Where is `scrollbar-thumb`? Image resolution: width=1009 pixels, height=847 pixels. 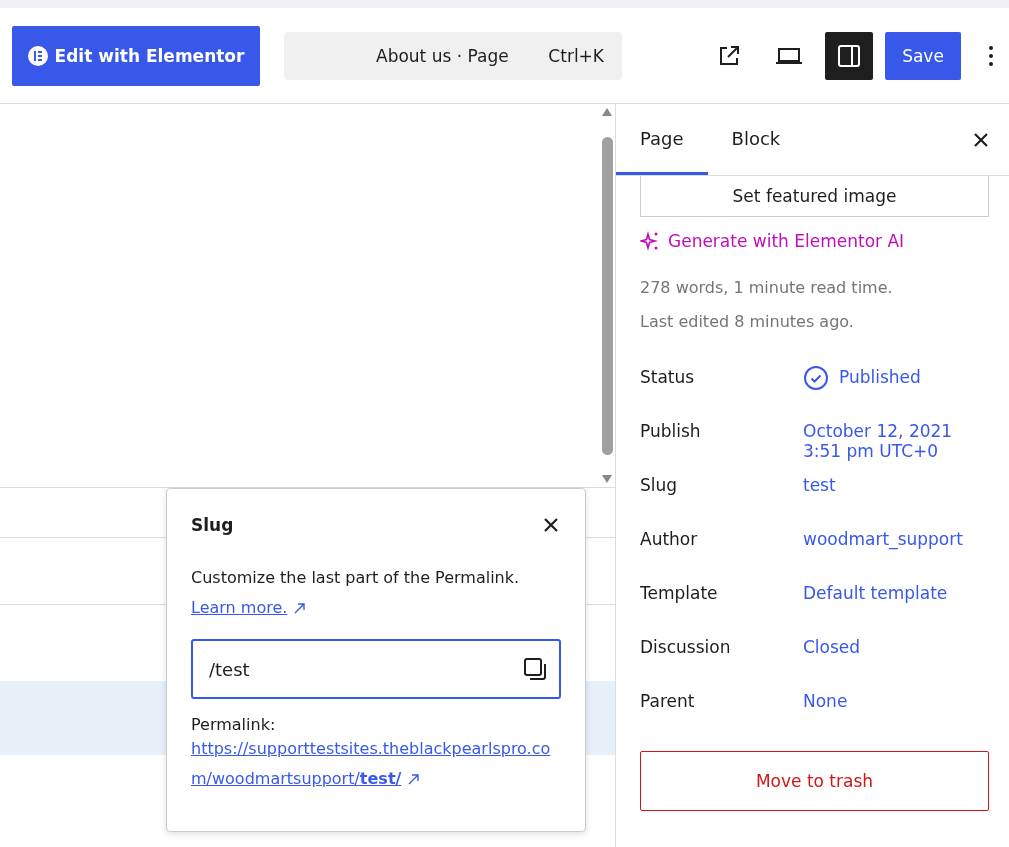
scrollbar-thumb is located at coordinates (607, 295).